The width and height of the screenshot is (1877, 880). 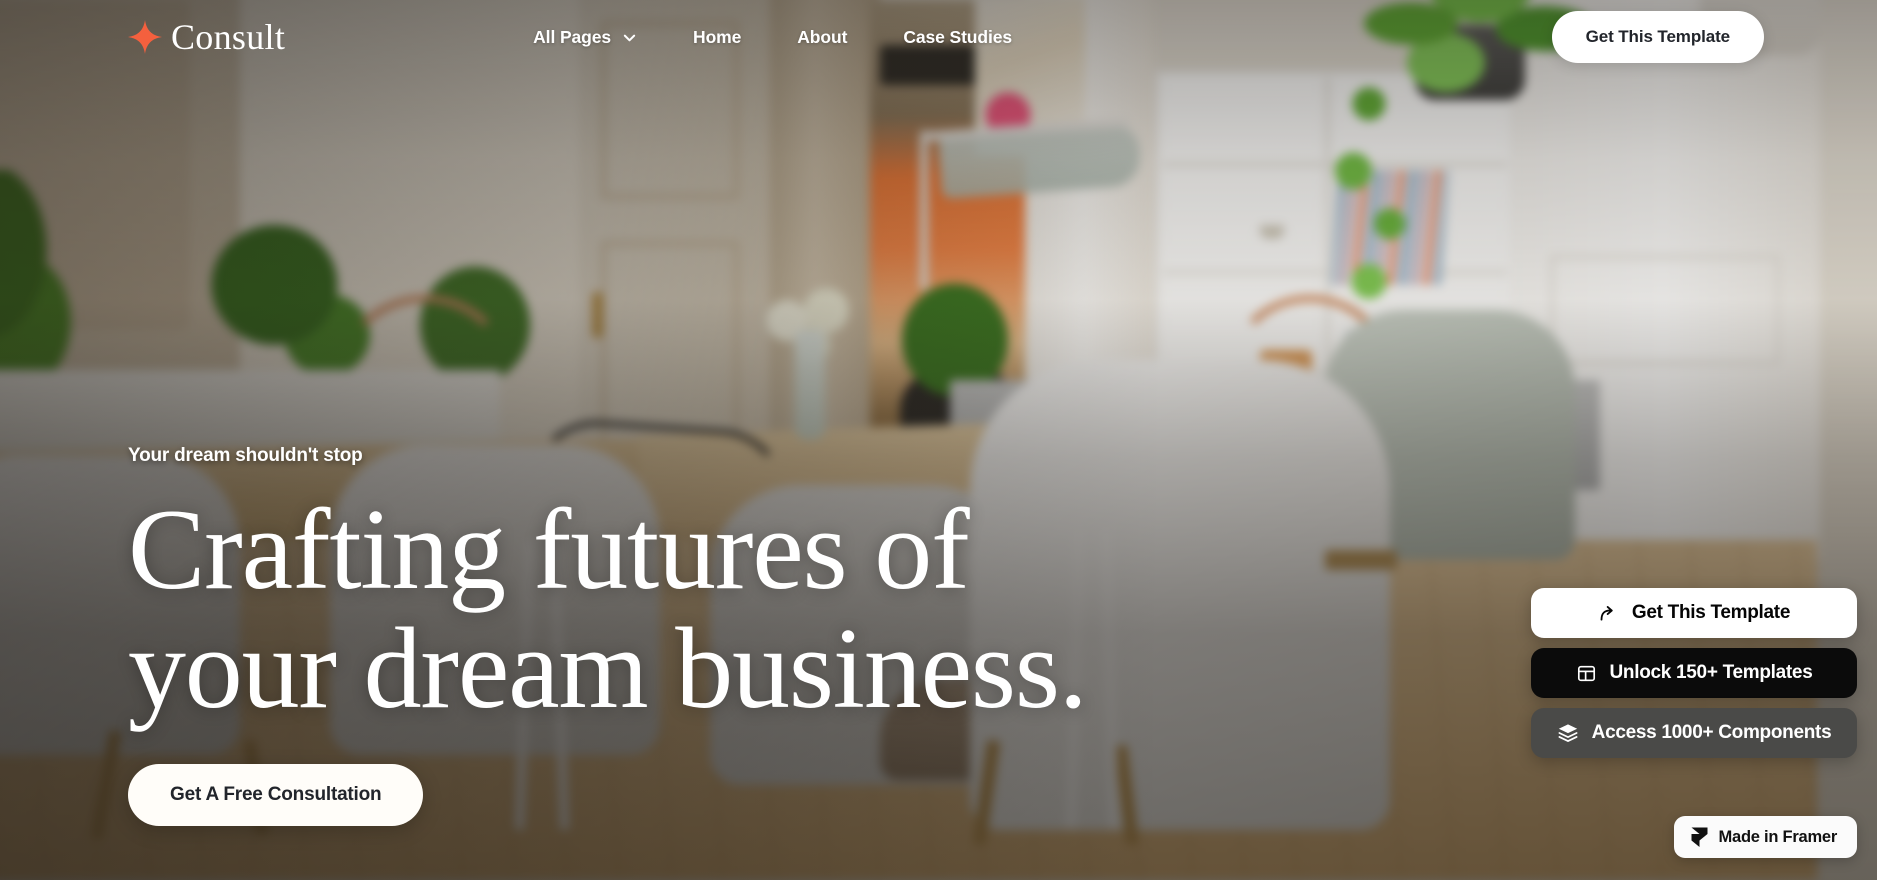 I want to click on framer-badge-label: Made in Framer, so click(x=1778, y=836).